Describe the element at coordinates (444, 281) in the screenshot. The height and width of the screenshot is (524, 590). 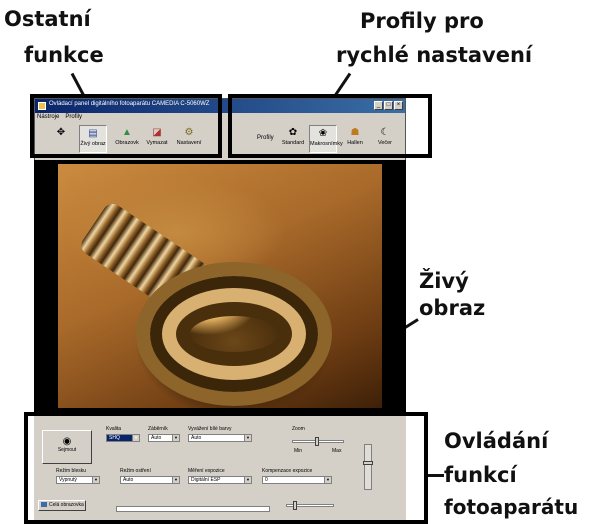
I see `callout-live-line1: Živý` at that location.